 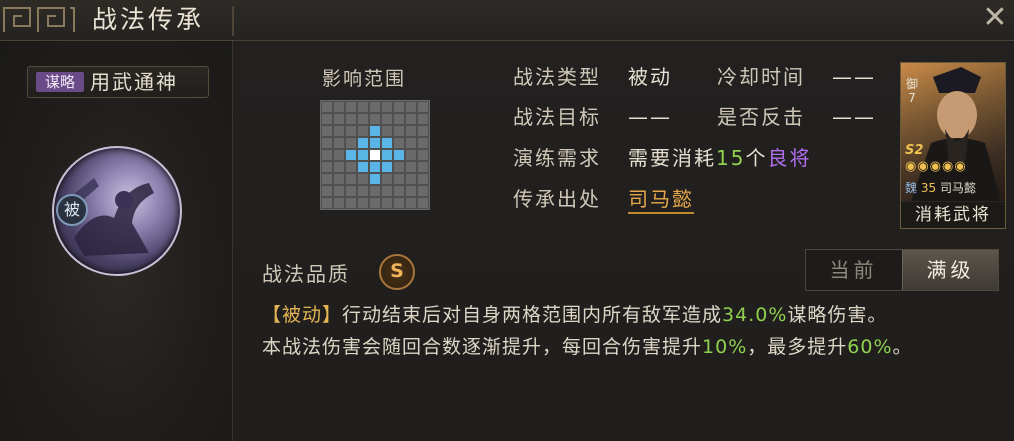 I want to click on title-divider, so click(x=233, y=21).